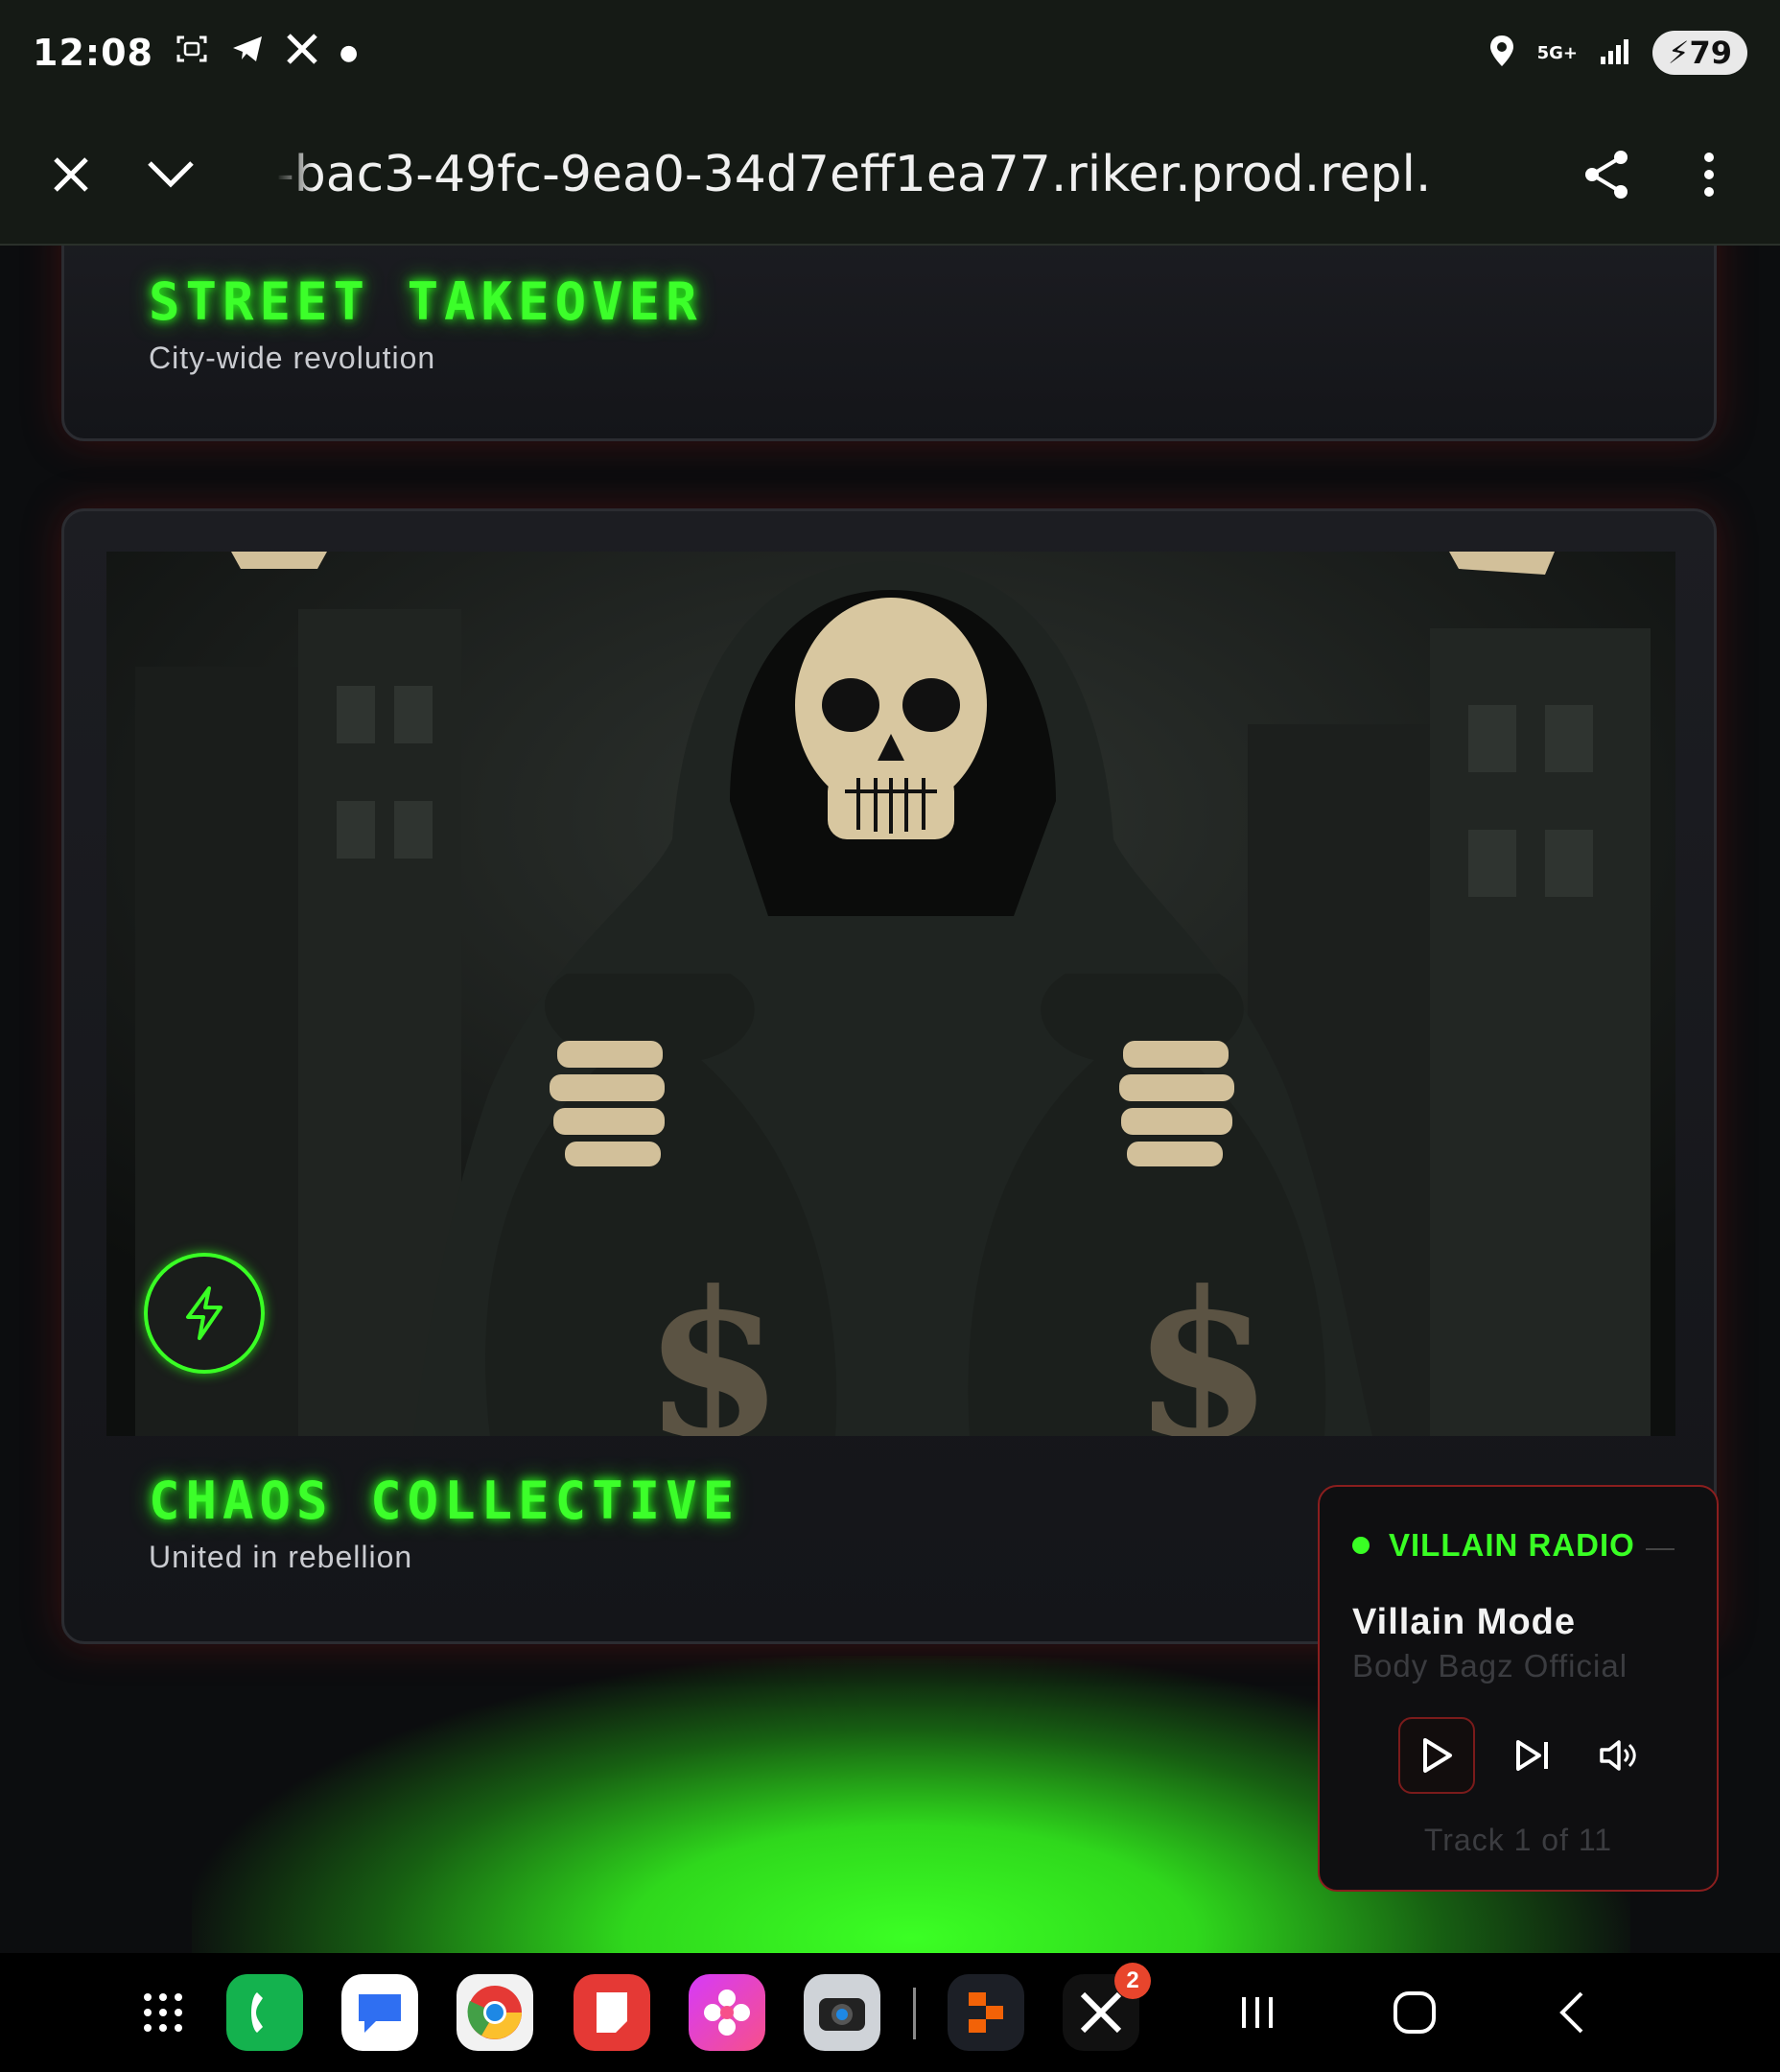  I want to click on recents-icon, so click(1257, 2012).